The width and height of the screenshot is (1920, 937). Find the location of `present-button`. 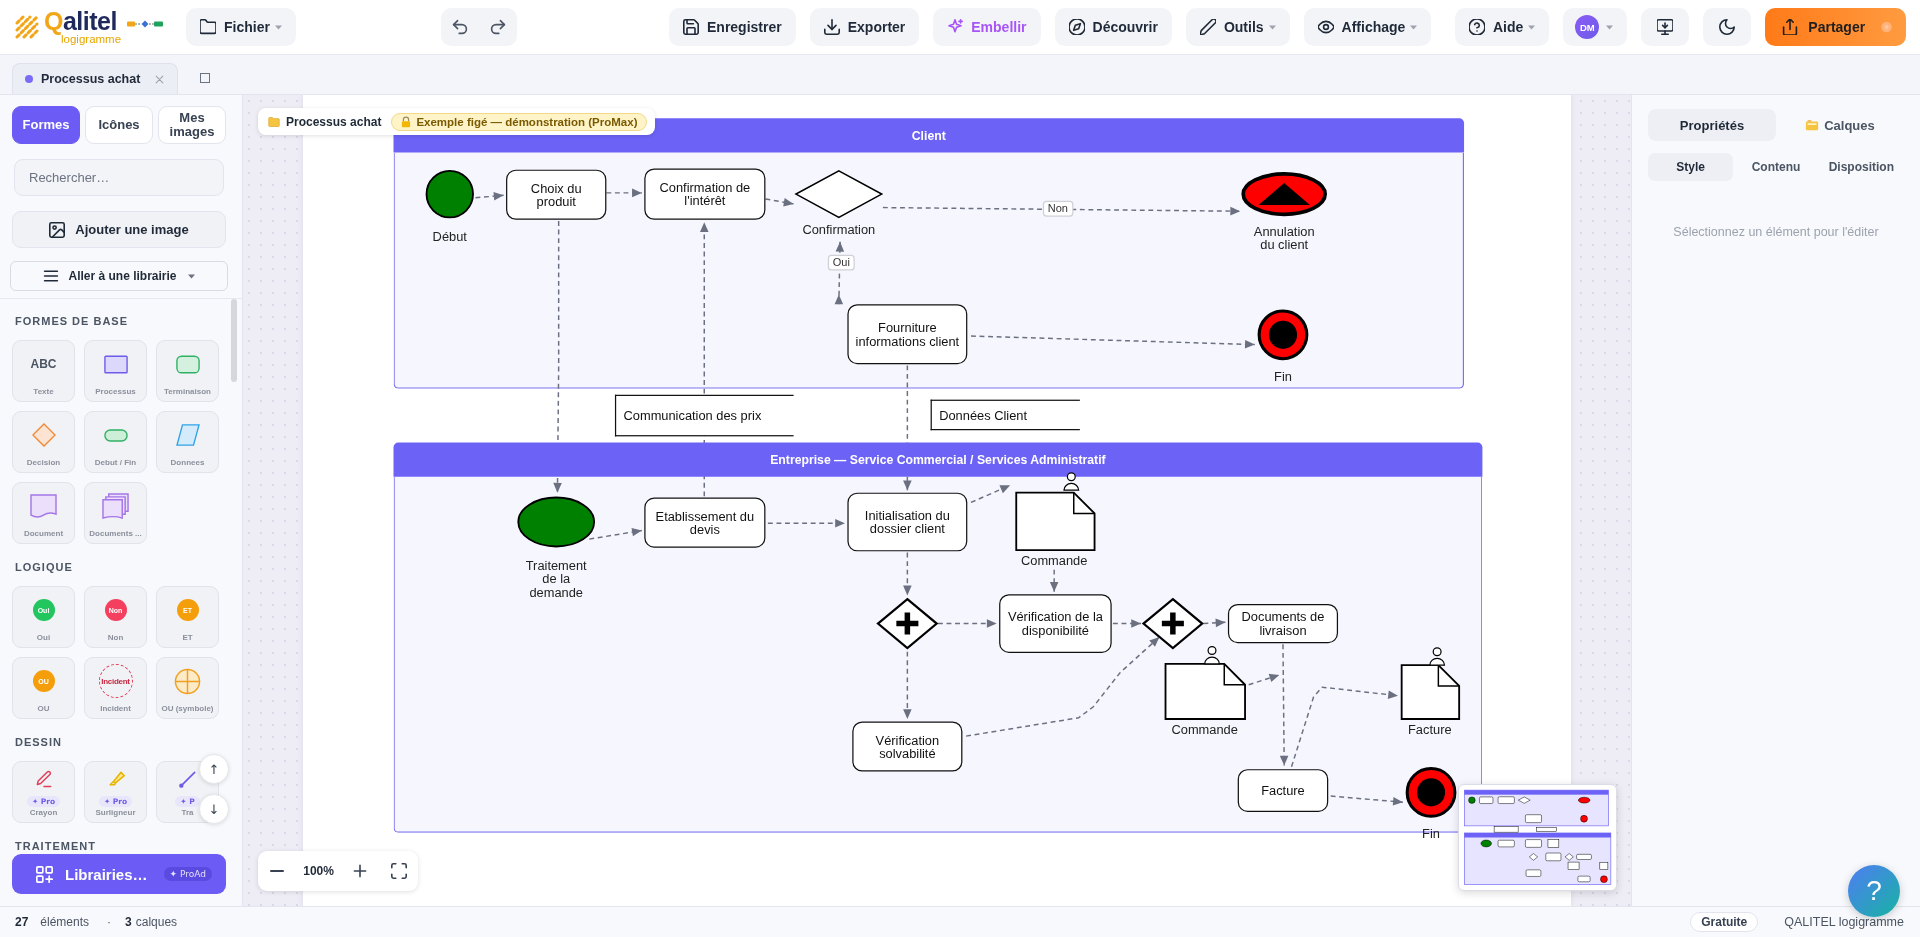

present-button is located at coordinates (1665, 27).